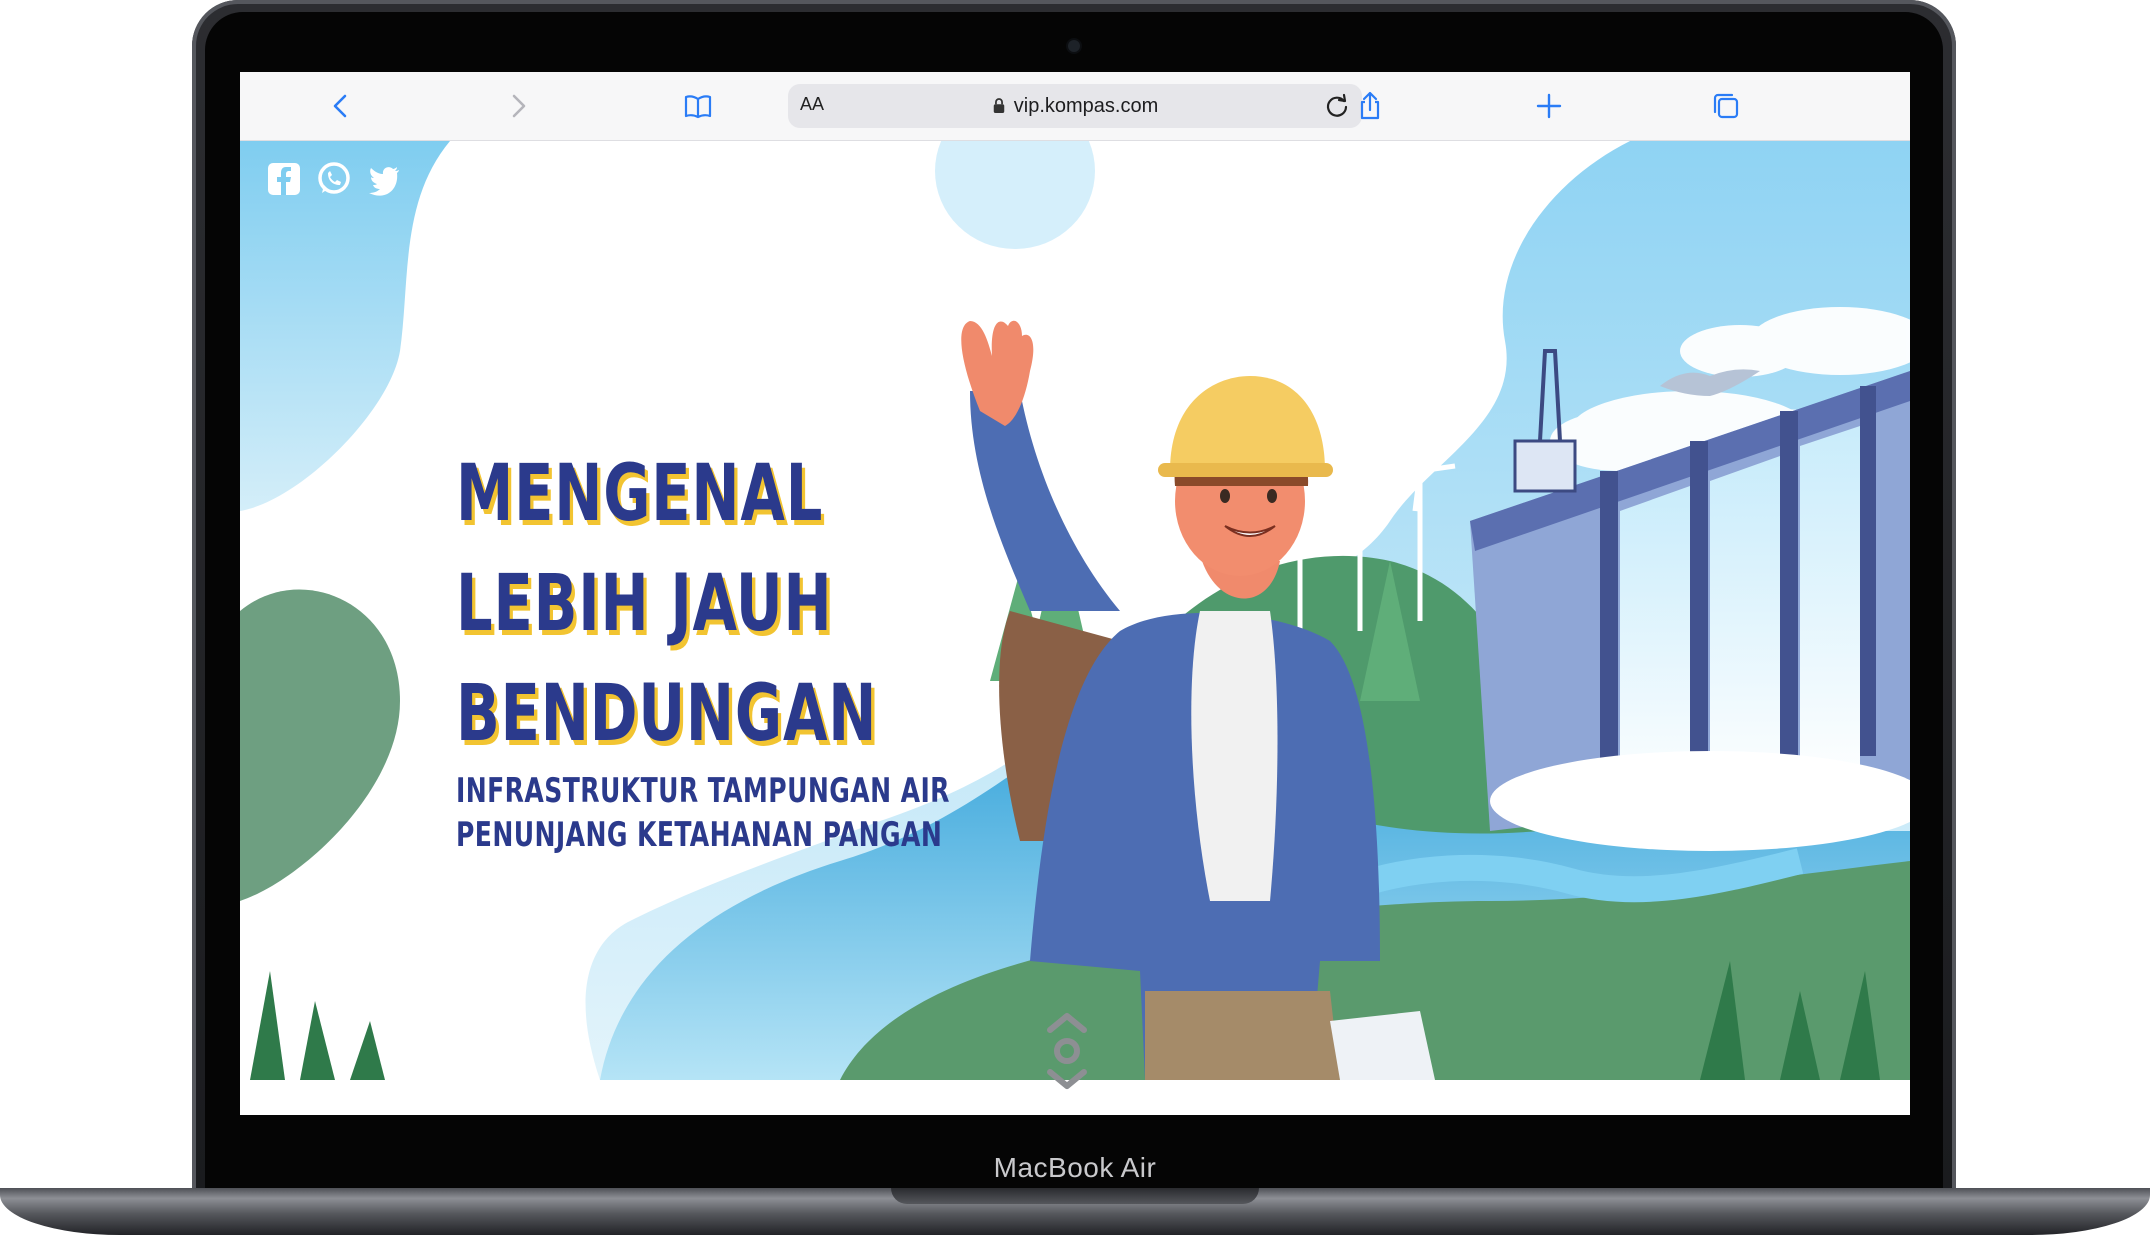 This screenshot has height=1235, width=2150. What do you see at coordinates (640, 494) in the screenshot?
I see `headline-line-1: MENGENAL` at bounding box center [640, 494].